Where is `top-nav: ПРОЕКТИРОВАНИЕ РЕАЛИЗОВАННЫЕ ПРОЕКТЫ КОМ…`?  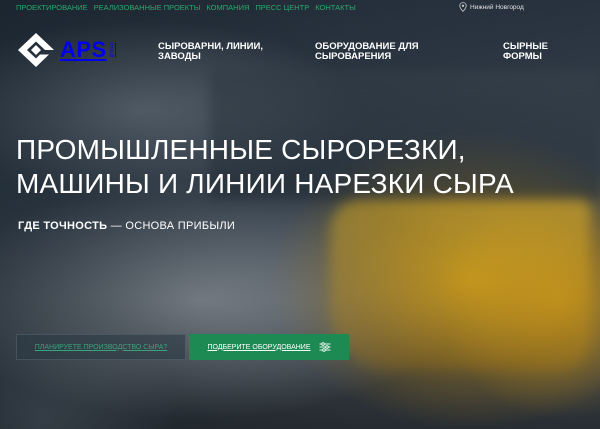
top-nav: ПРОЕКТИРОВАНИЕ РЕАЛИЗОВАННЫЕ ПРОЕКТЫ КОМ… is located at coordinates (186, 7).